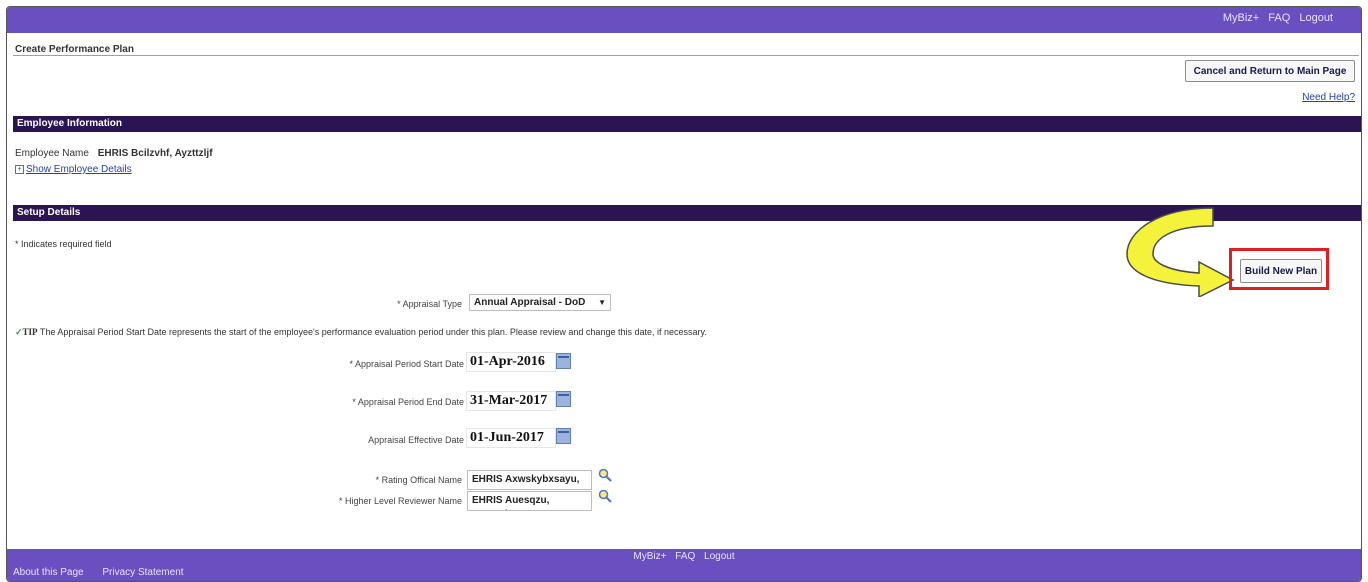  What do you see at coordinates (605, 475) in the screenshot?
I see `rating-official-search-icon` at bounding box center [605, 475].